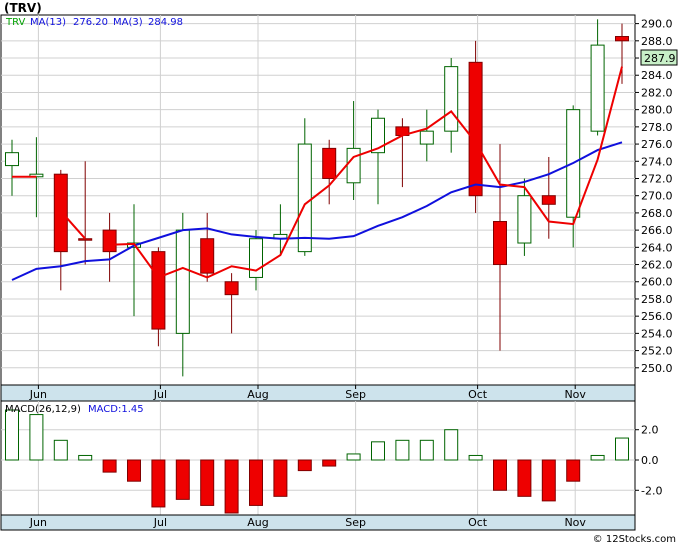  Describe the element at coordinates (128, 22) in the screenshot. I see `legend-ma3-label: MA(3)` at that location.